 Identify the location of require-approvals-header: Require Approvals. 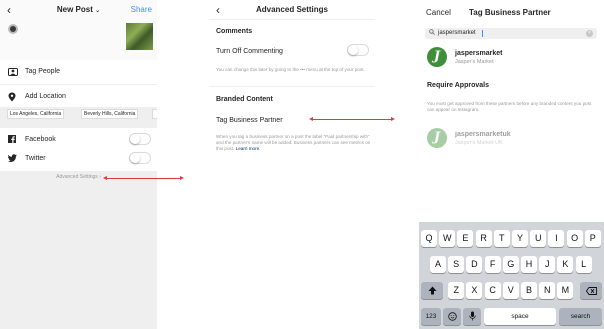
(458, 85).